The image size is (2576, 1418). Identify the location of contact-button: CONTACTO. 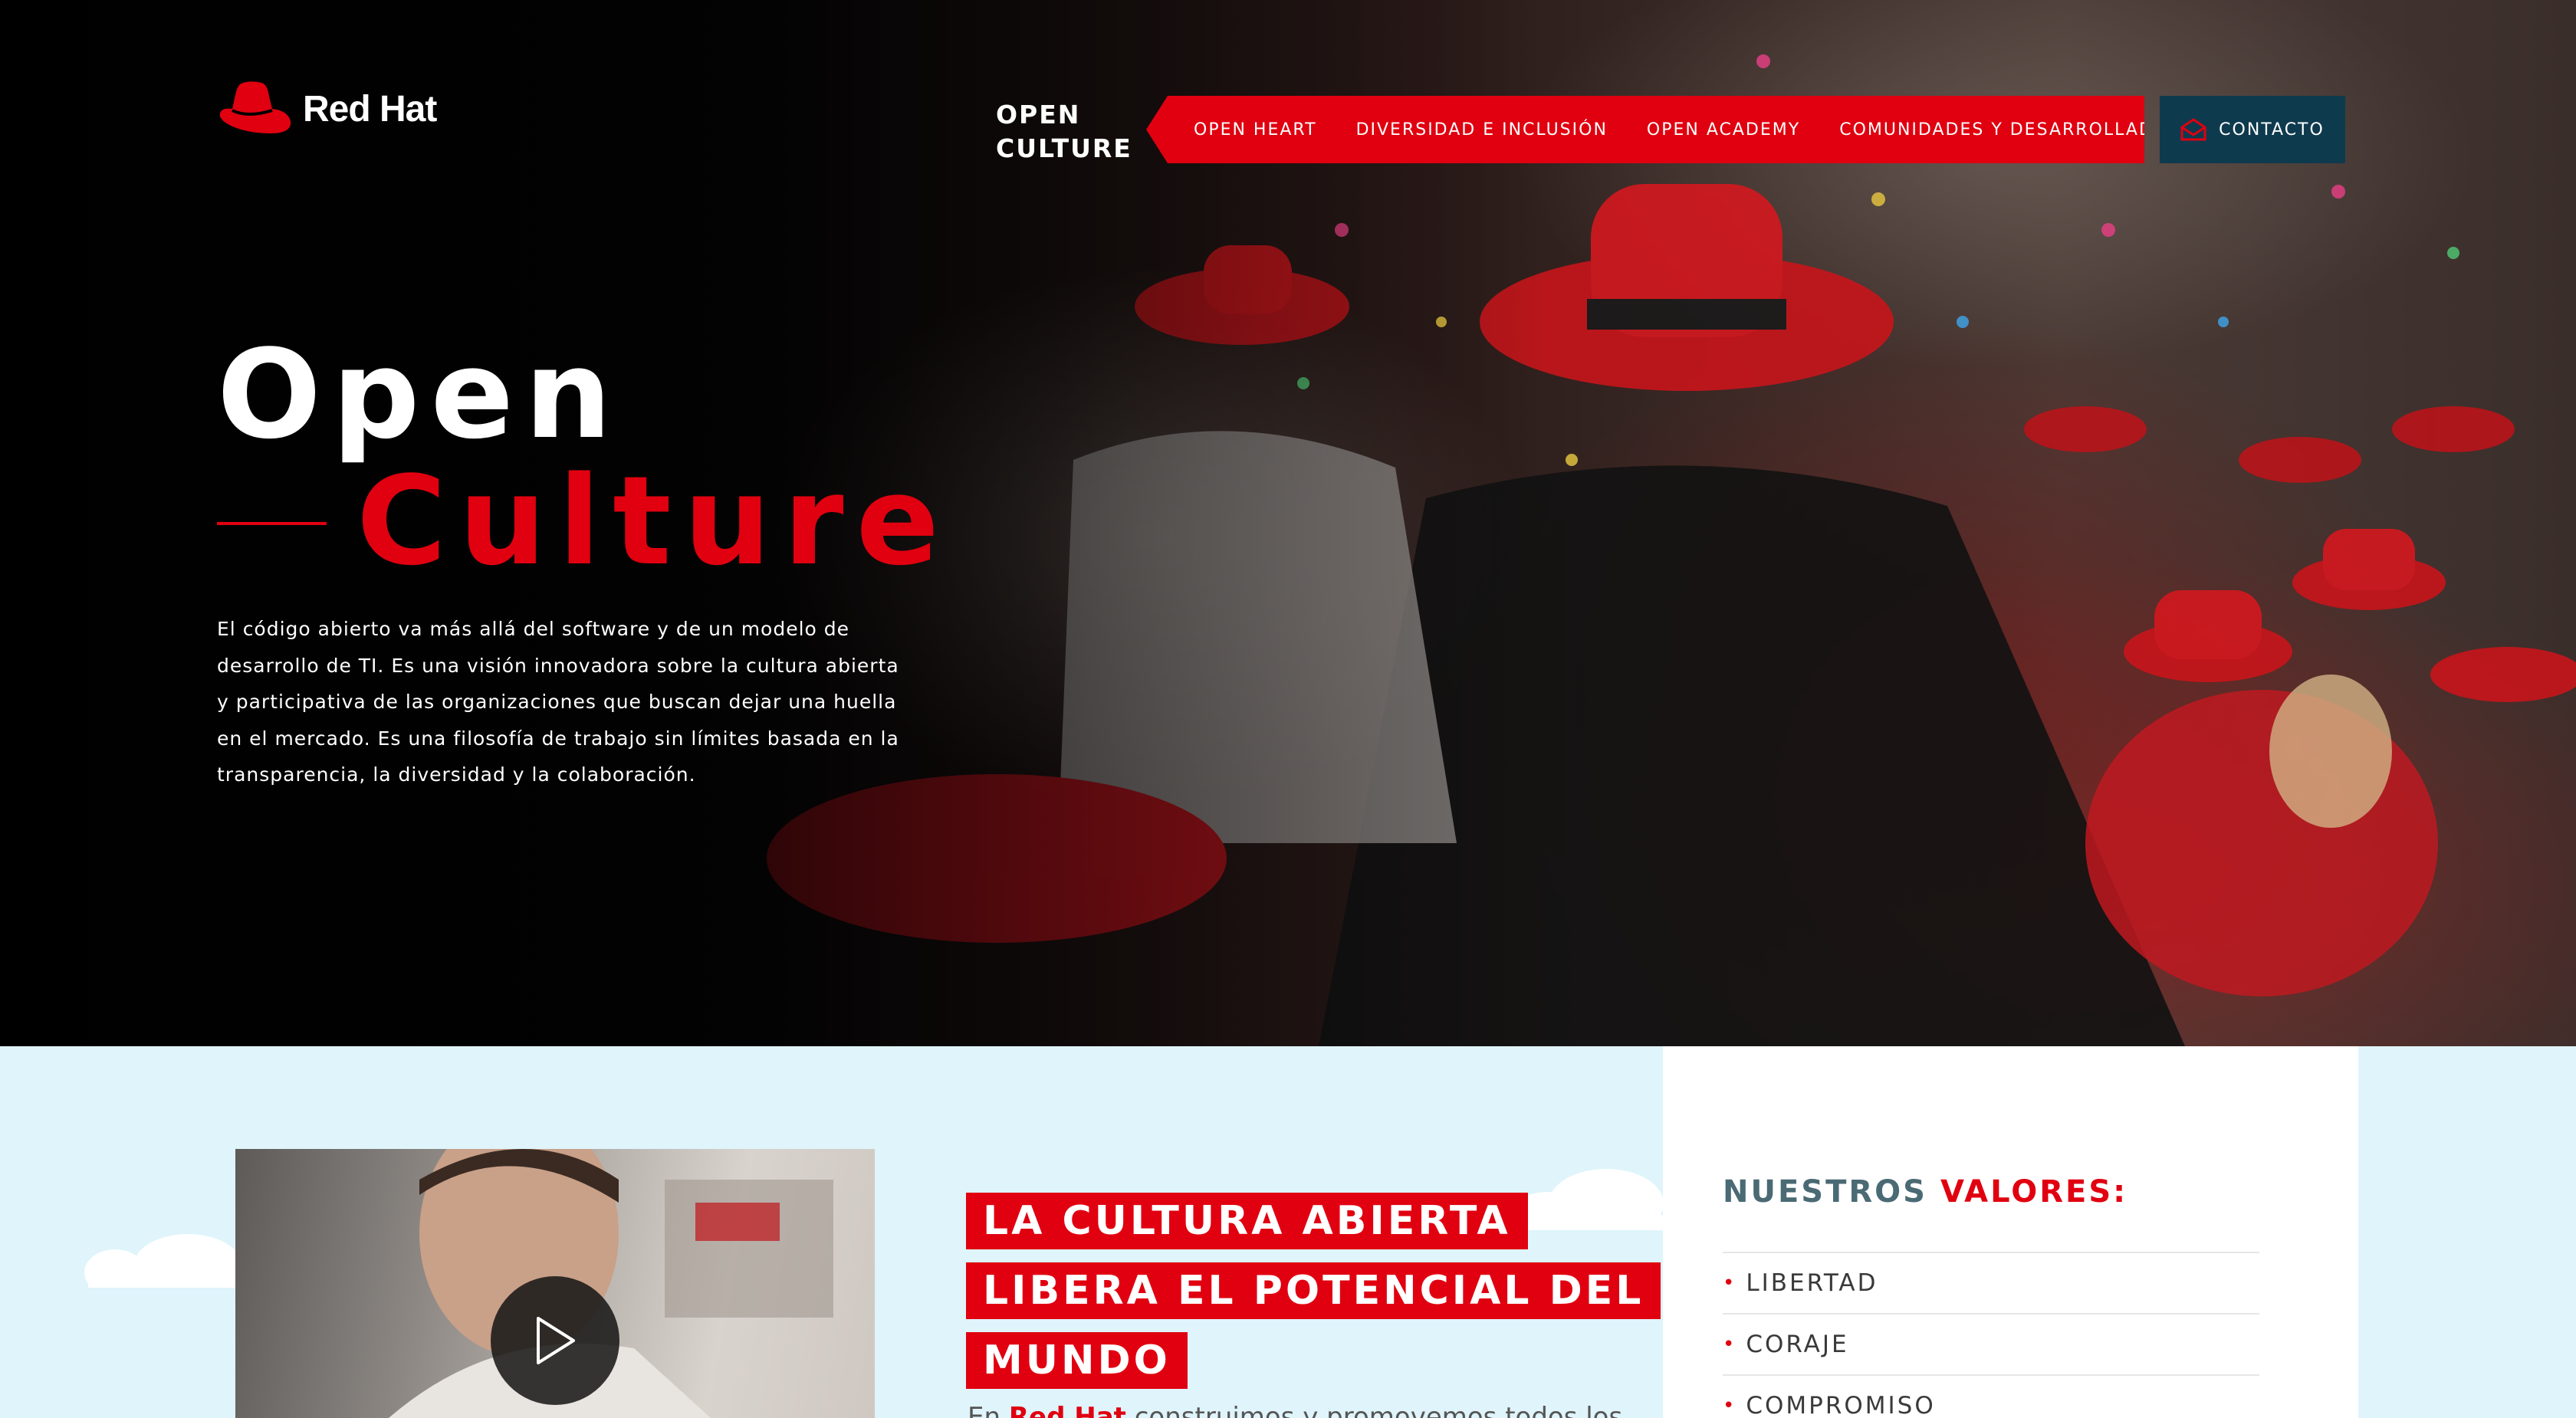
(2252, 129).